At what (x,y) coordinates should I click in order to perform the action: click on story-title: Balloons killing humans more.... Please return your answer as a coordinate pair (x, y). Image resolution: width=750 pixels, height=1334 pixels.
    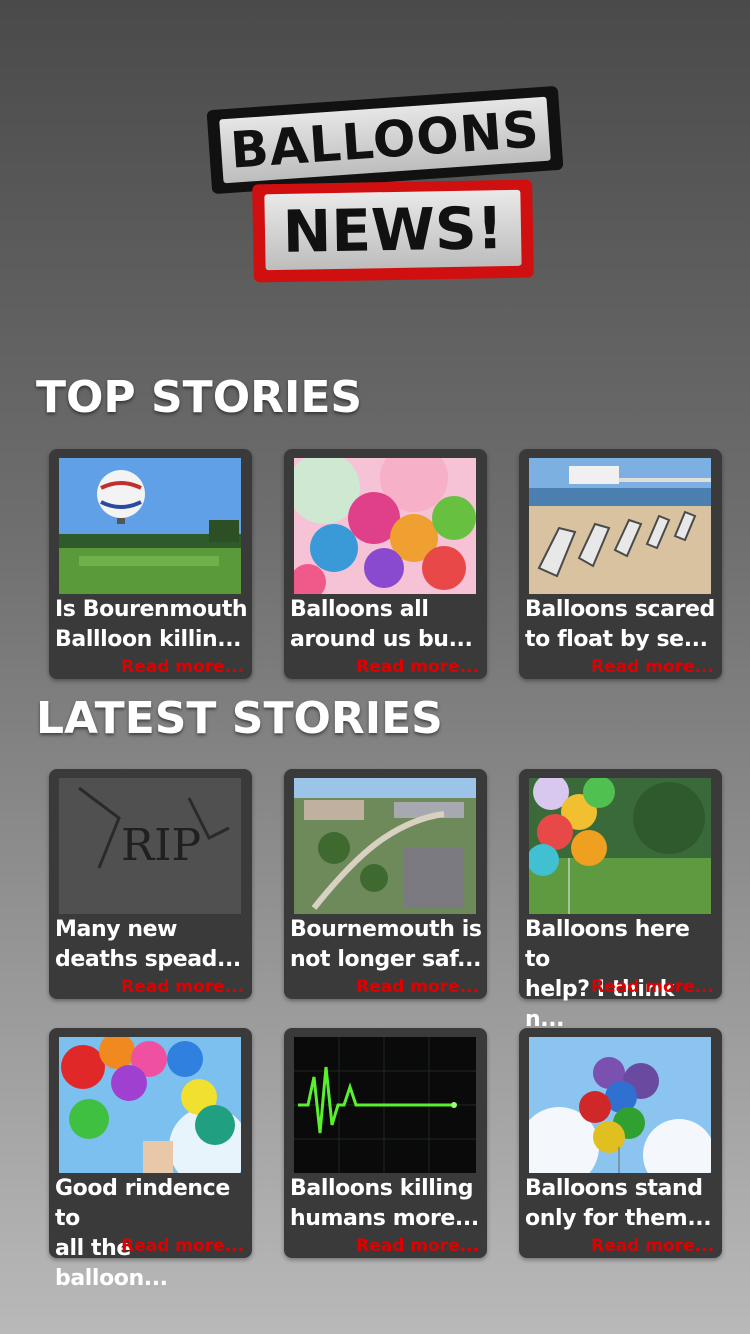
    Looking at the image, I should click on (384, 1203).